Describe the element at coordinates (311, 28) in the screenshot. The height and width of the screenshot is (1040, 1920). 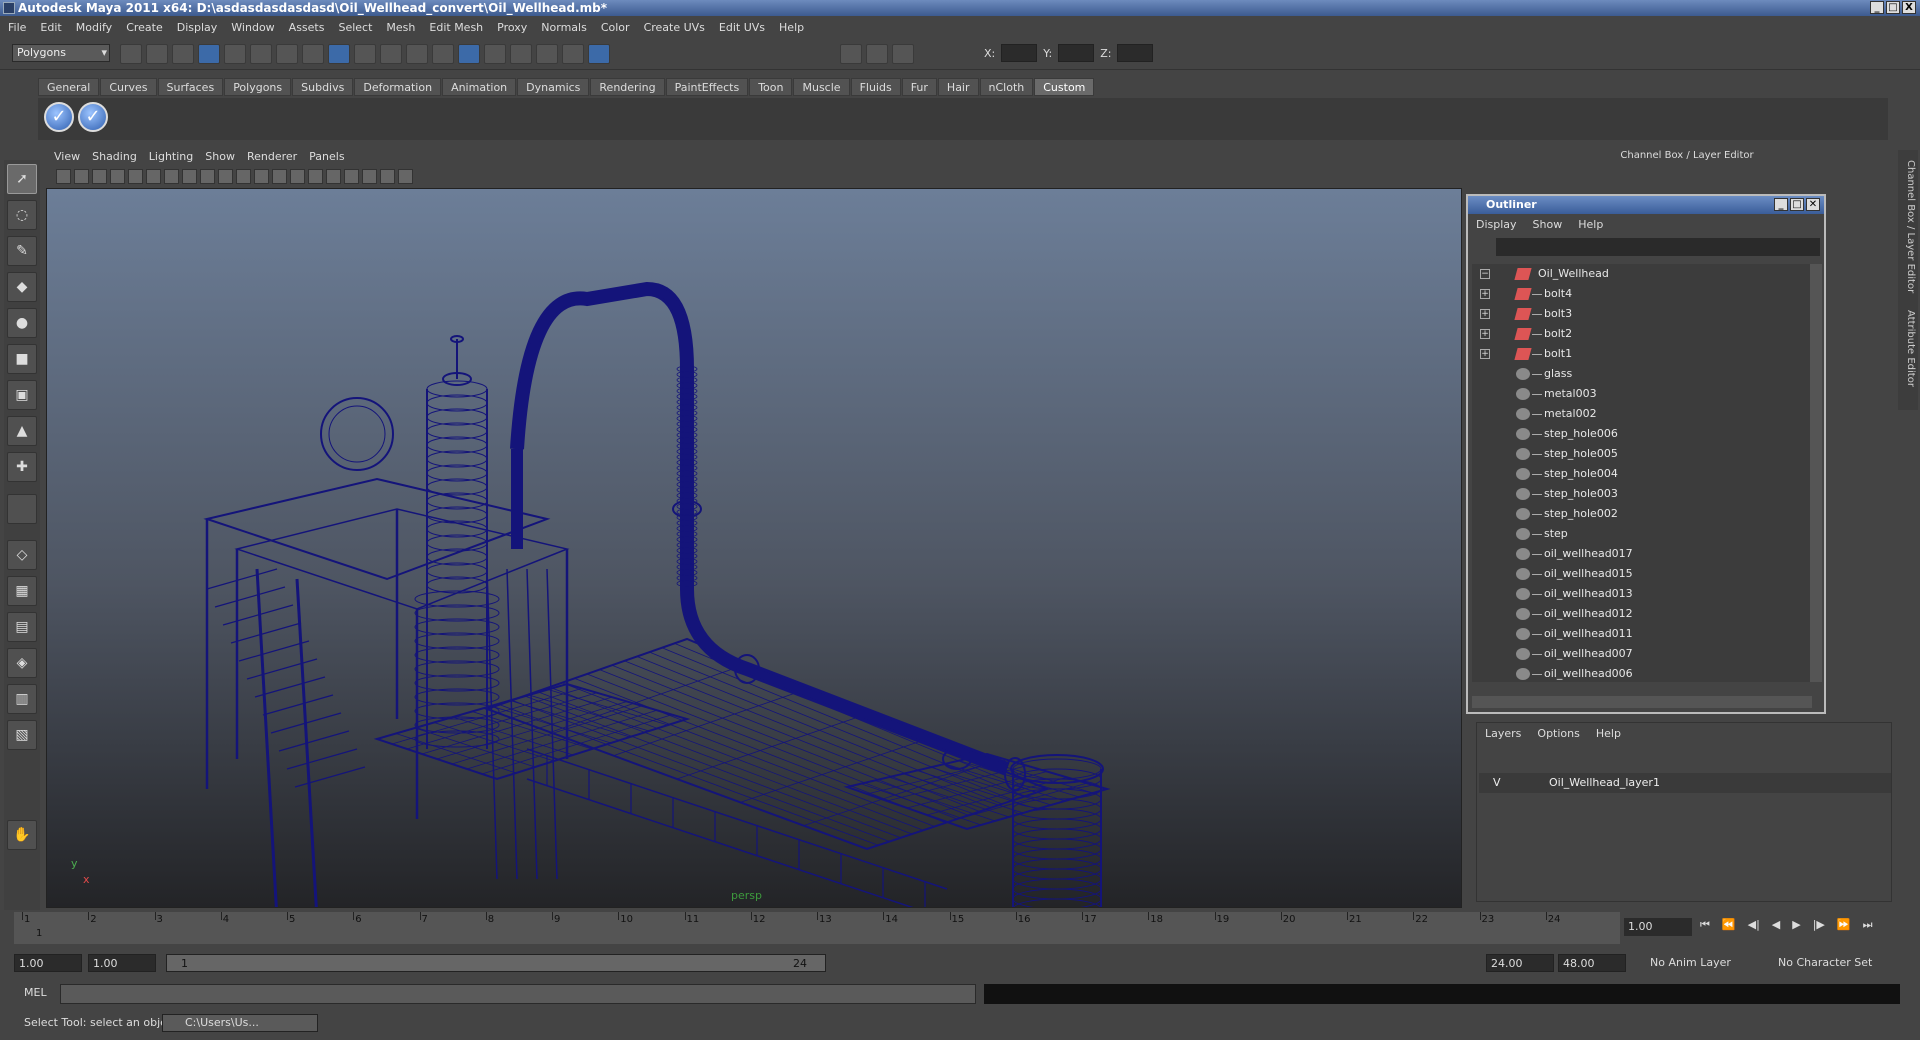
I see `menu-assets: Assets` at that location.